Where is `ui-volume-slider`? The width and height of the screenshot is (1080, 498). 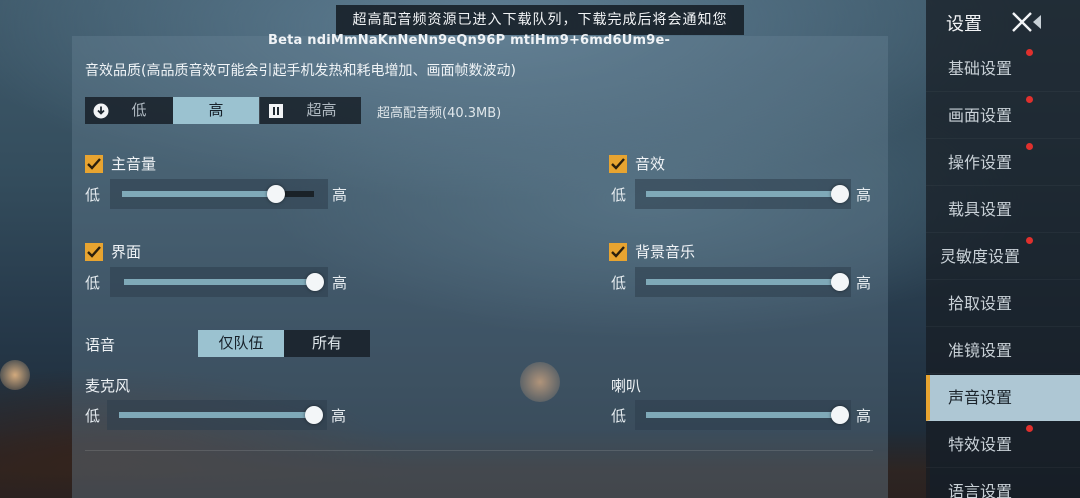 ui-volume-slider is located at coordinates (224, 282).